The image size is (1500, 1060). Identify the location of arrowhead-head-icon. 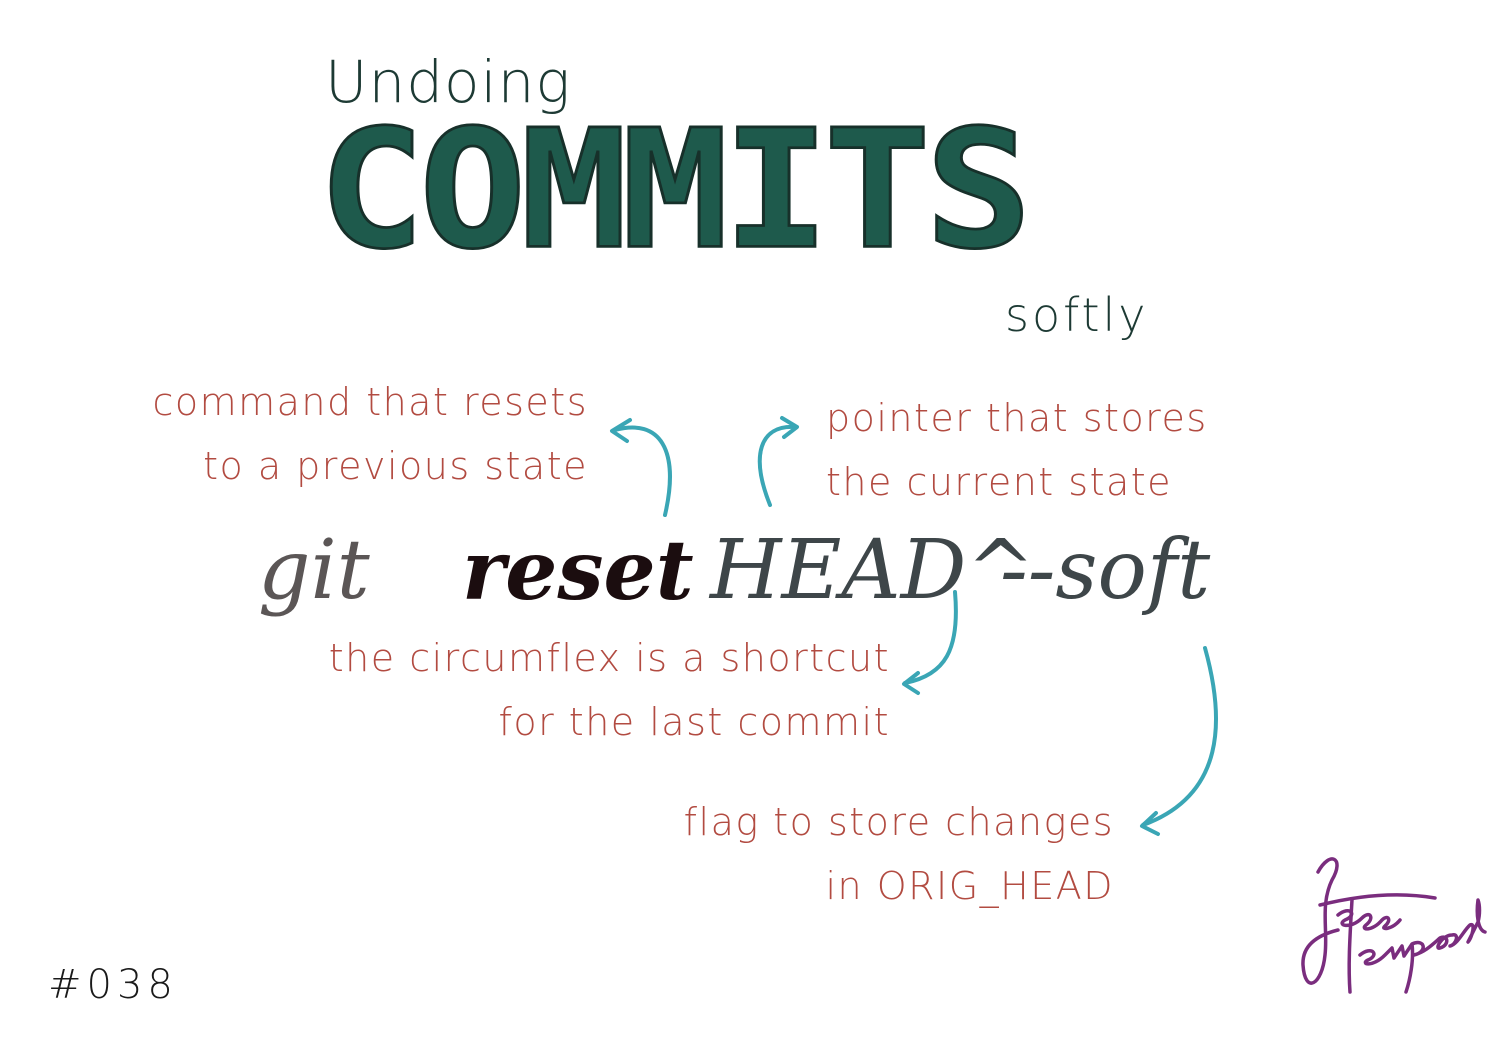
(789, 427).